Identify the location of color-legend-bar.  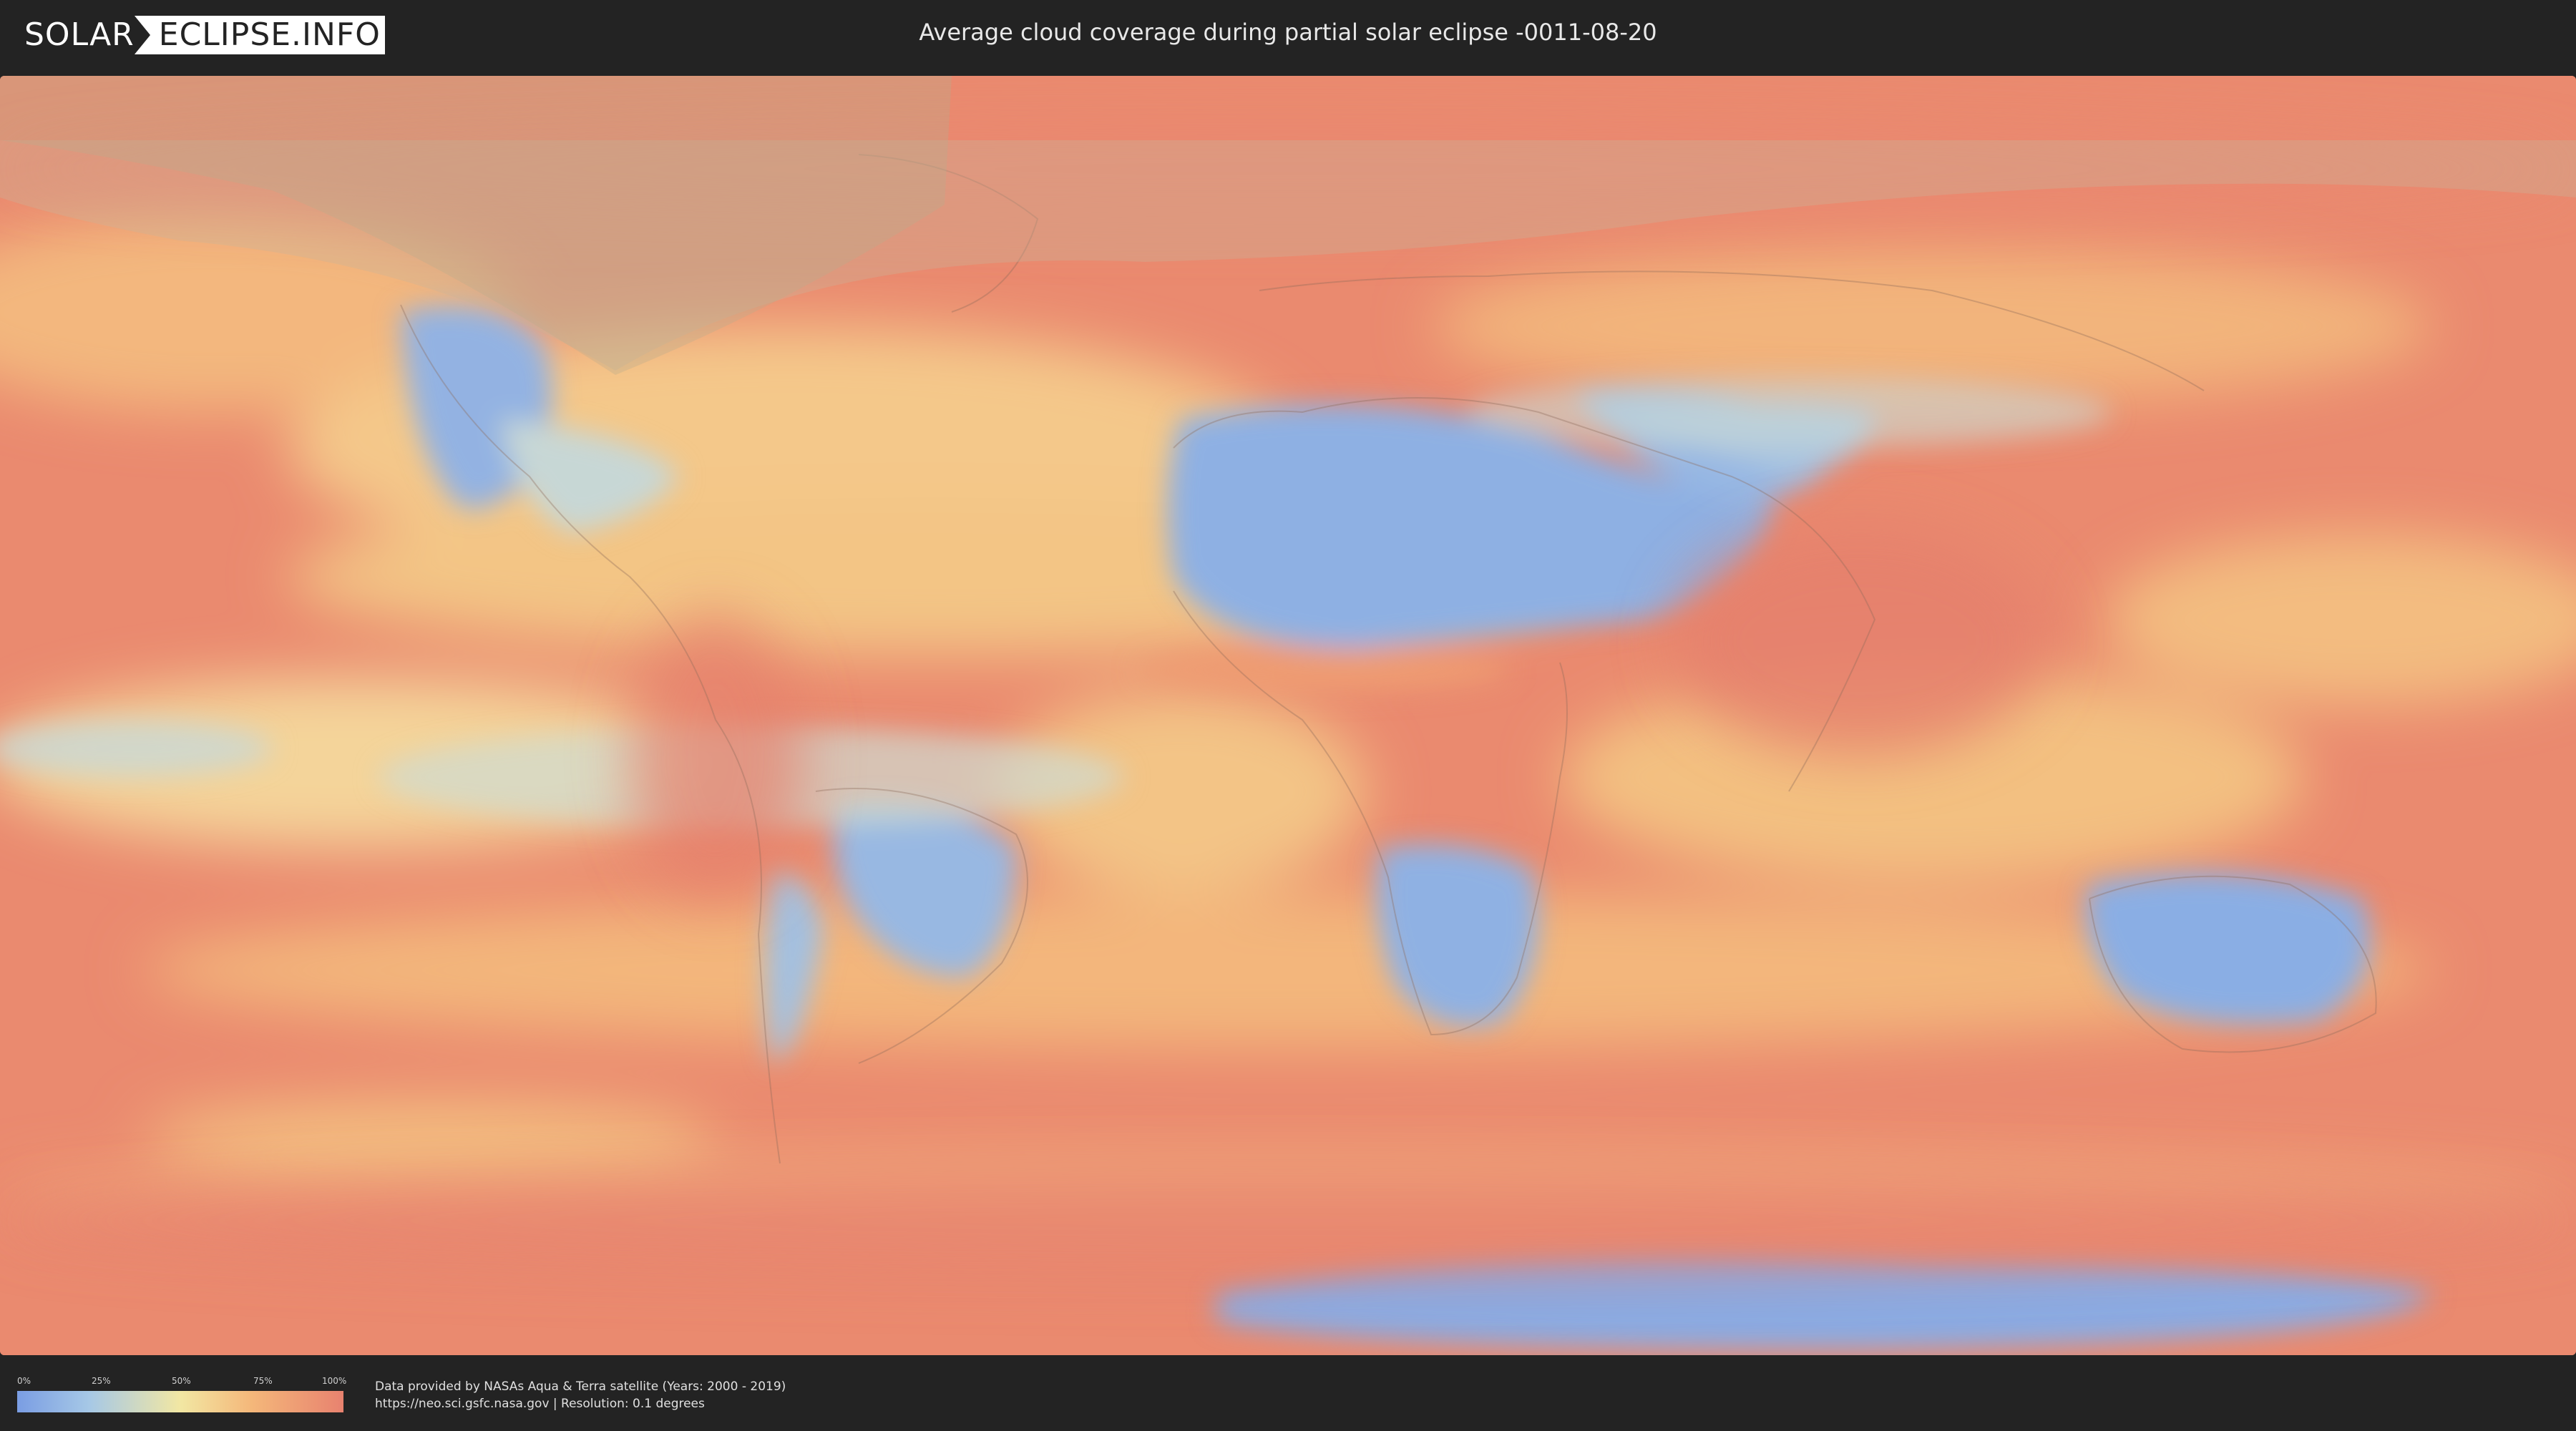
(180, 1402).